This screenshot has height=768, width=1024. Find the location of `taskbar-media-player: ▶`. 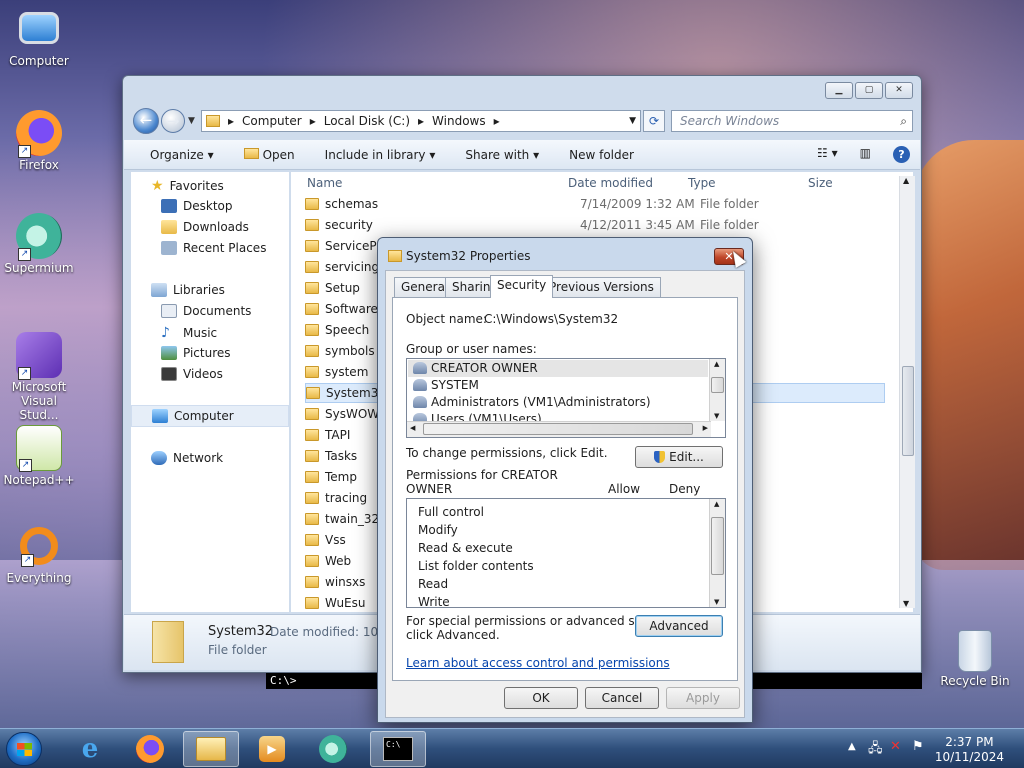

taskbar-media-player: ▶ is located at coordinates (272, 749).